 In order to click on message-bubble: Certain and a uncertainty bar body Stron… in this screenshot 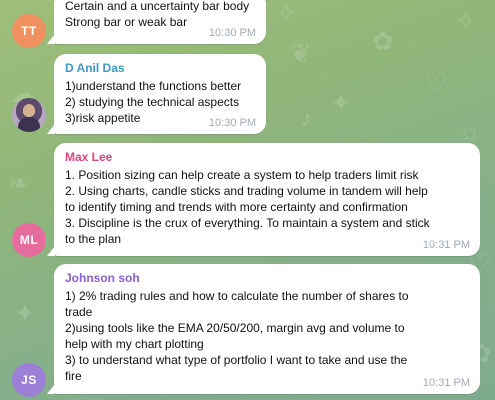, I will do `click(156, 22)`.